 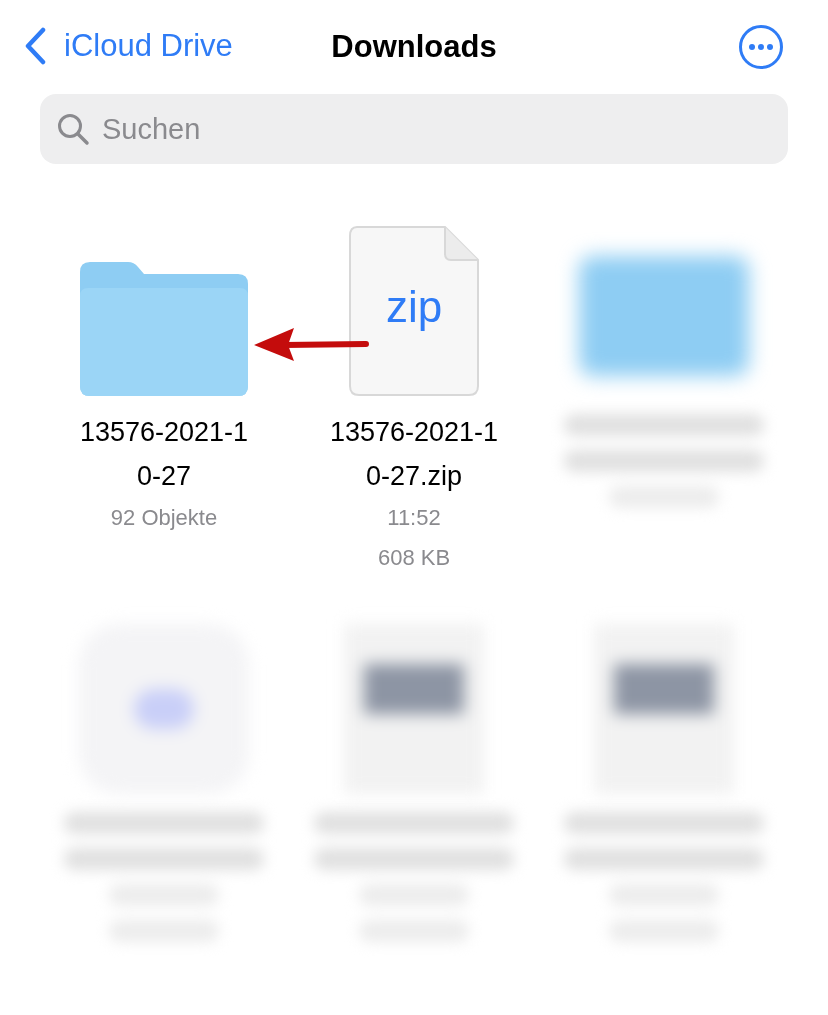 I want to click on file-name: 13576-2021-10-27, so click(x=164, y=454).